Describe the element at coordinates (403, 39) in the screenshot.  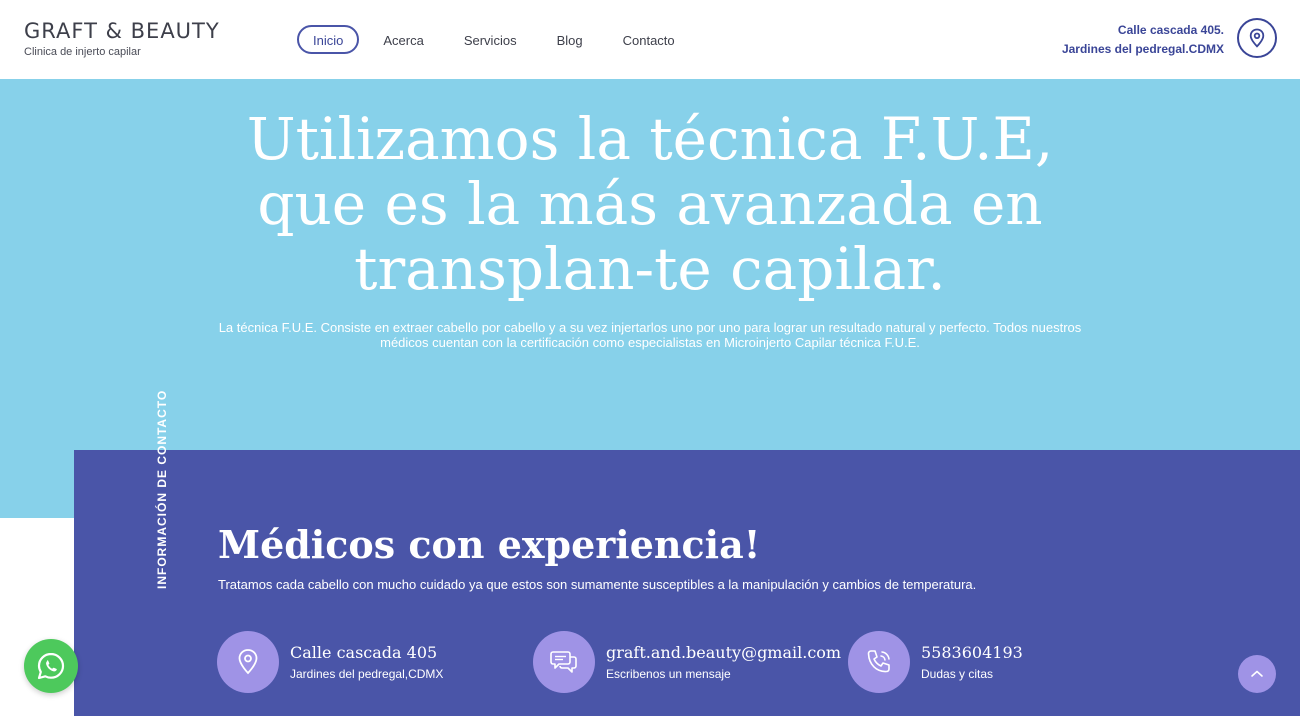
I see `nav-item-acerca: Acerca` at that location.